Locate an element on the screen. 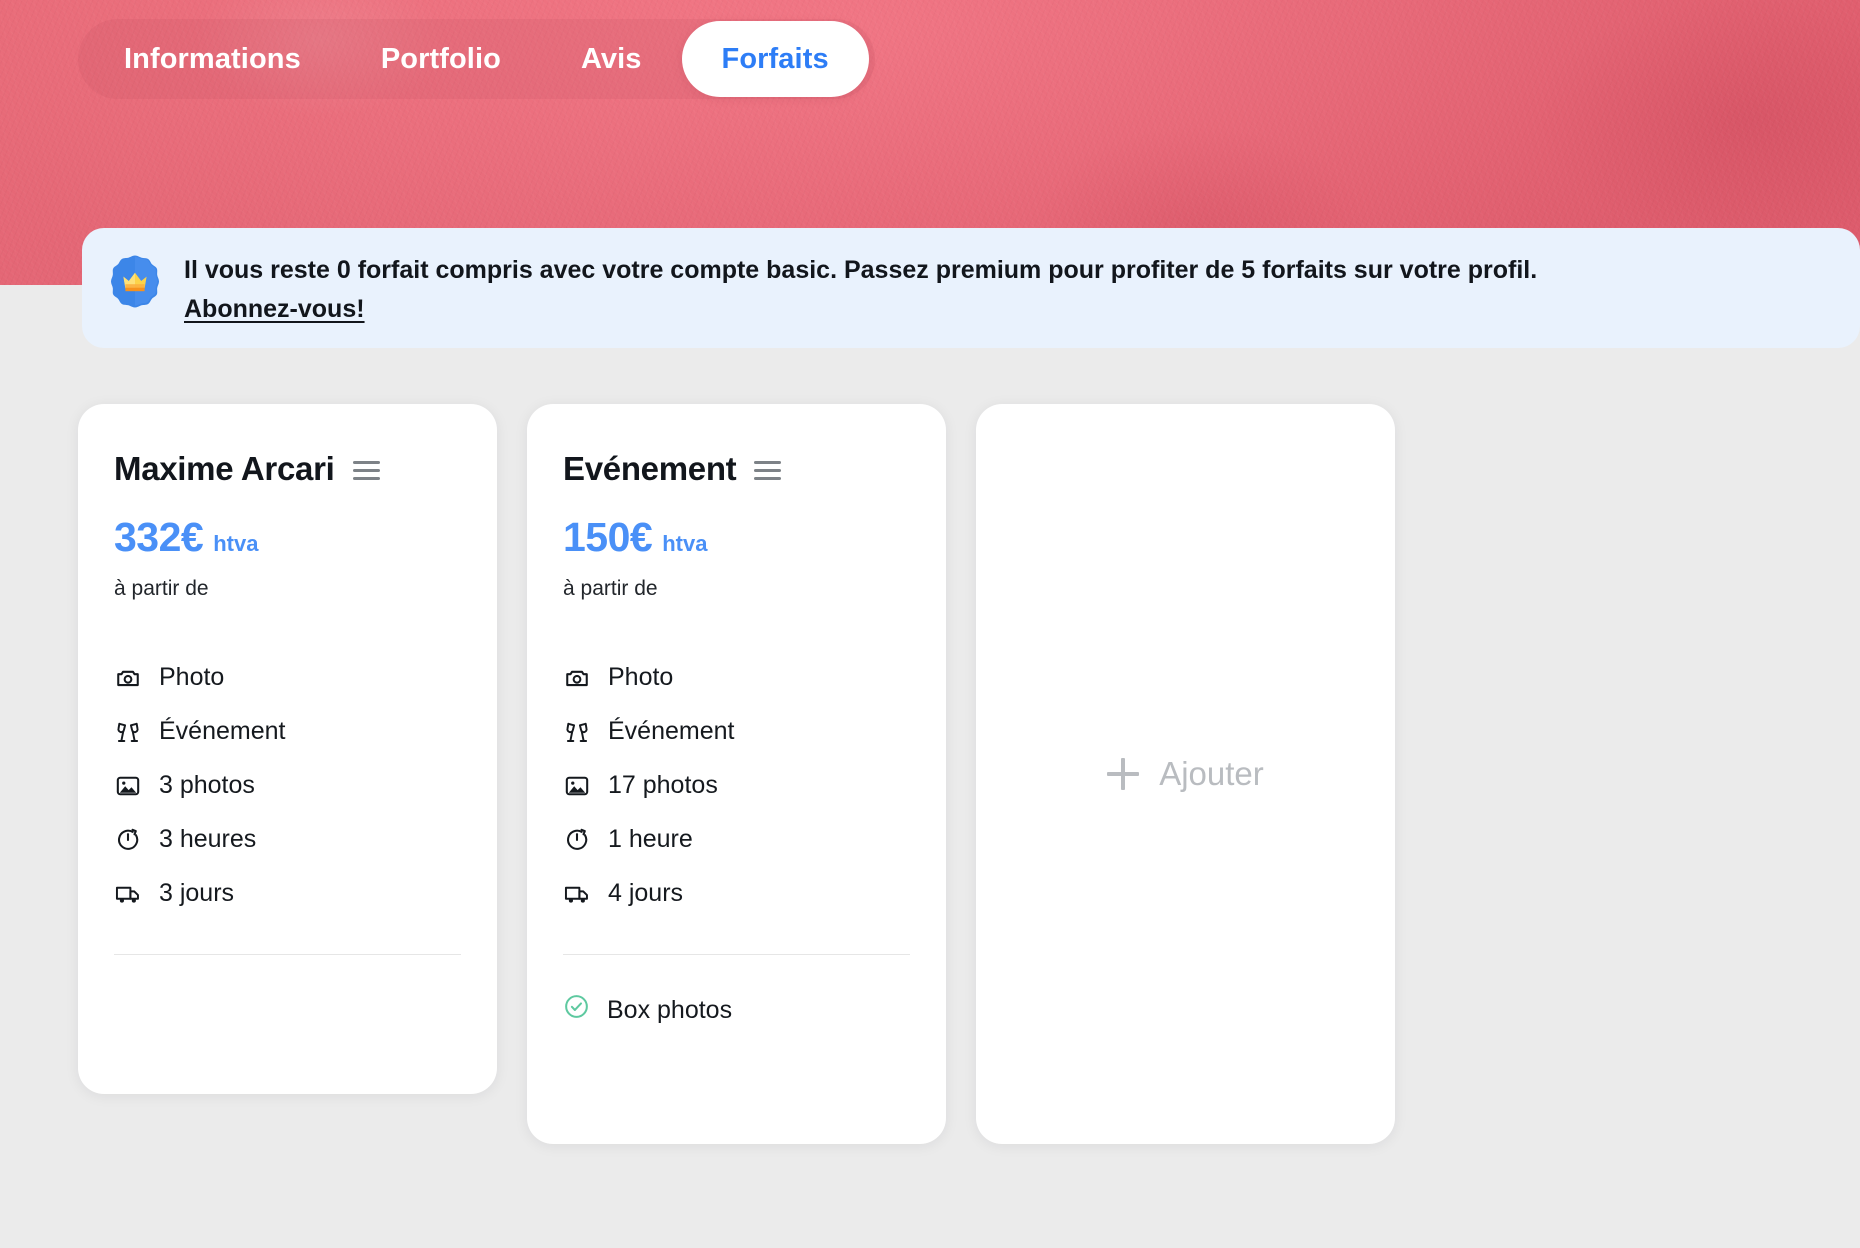 The height and width of the screenshot is (1248, 1860). tab-informations-label: Informations is located at coordinates (212, 58).